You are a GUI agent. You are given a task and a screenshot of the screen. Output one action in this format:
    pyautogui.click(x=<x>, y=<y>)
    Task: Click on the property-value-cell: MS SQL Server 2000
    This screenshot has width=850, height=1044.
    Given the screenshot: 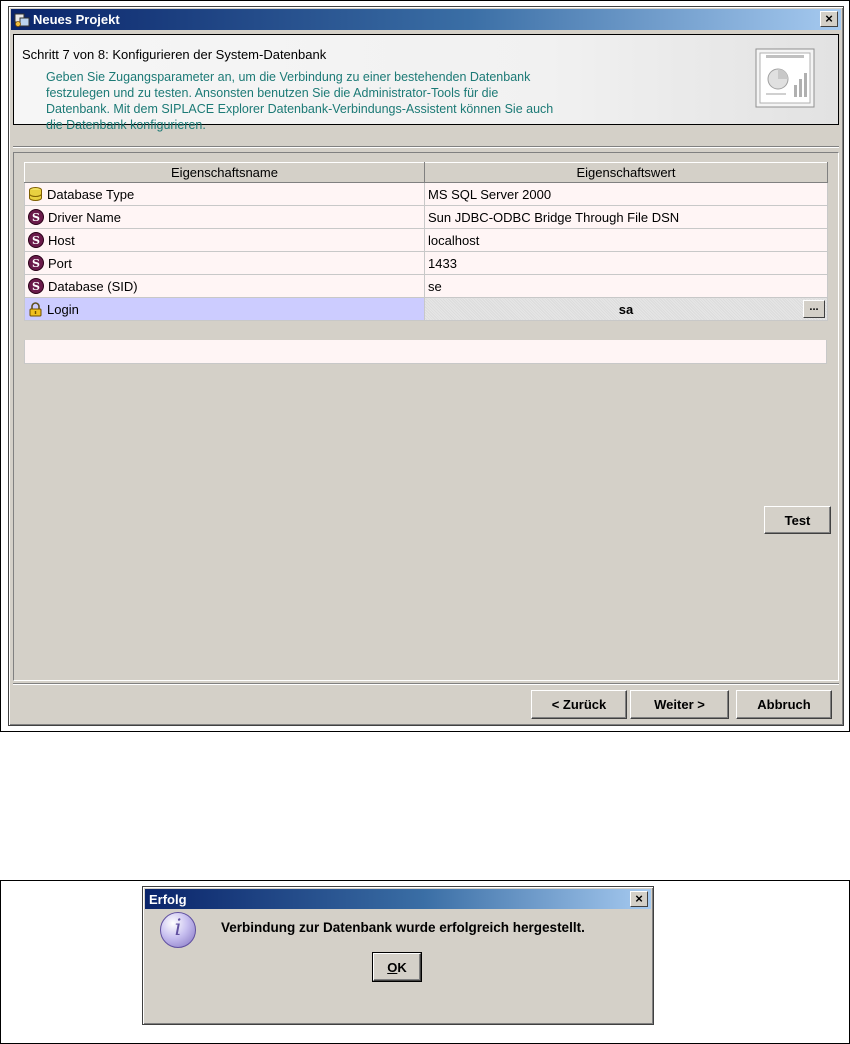 What is the action you would take?
    pyautogui.click(x=626, y=194)
    